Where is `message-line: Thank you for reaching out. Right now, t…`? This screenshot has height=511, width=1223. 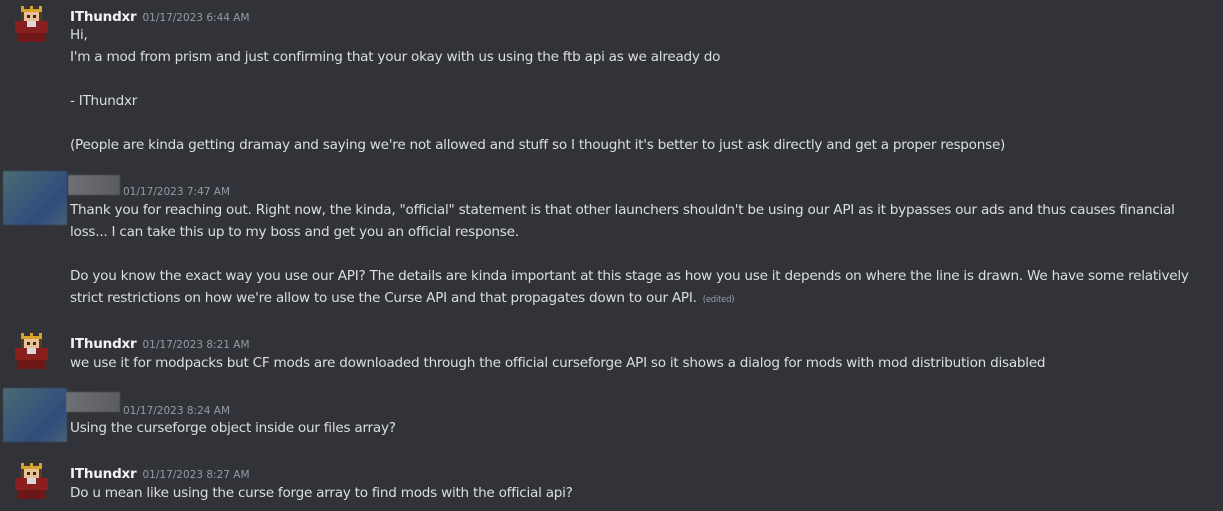 message-line: Thank you for reaching out. Right now, t… is located at coordinates (622, 210).